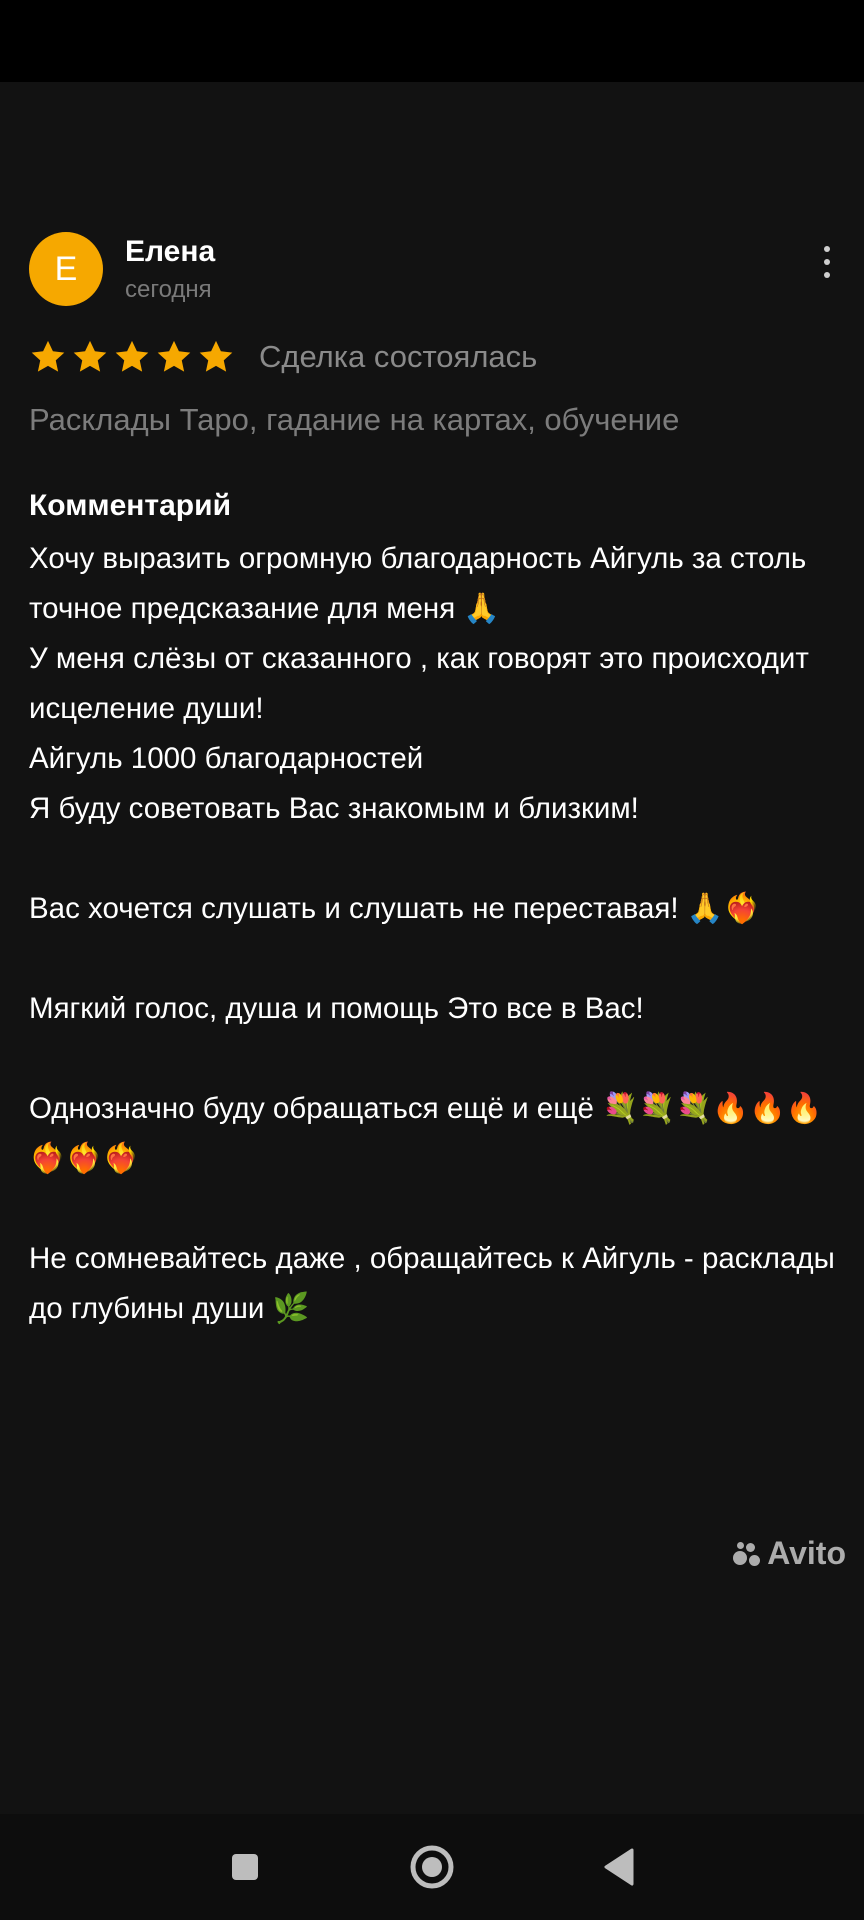  I want to click on comment-heading: Комментарий, so click(130, 505).